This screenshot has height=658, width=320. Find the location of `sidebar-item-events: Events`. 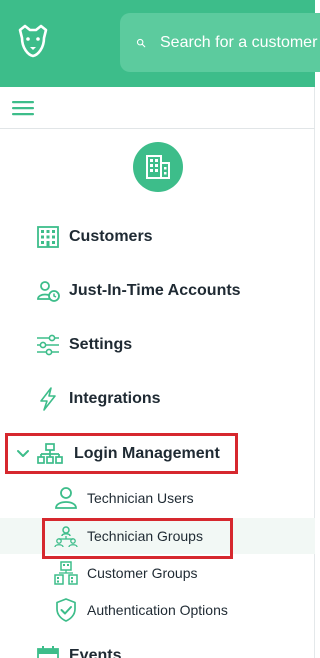

sidebar-item-events: Events is located at coordinates (157, 648).